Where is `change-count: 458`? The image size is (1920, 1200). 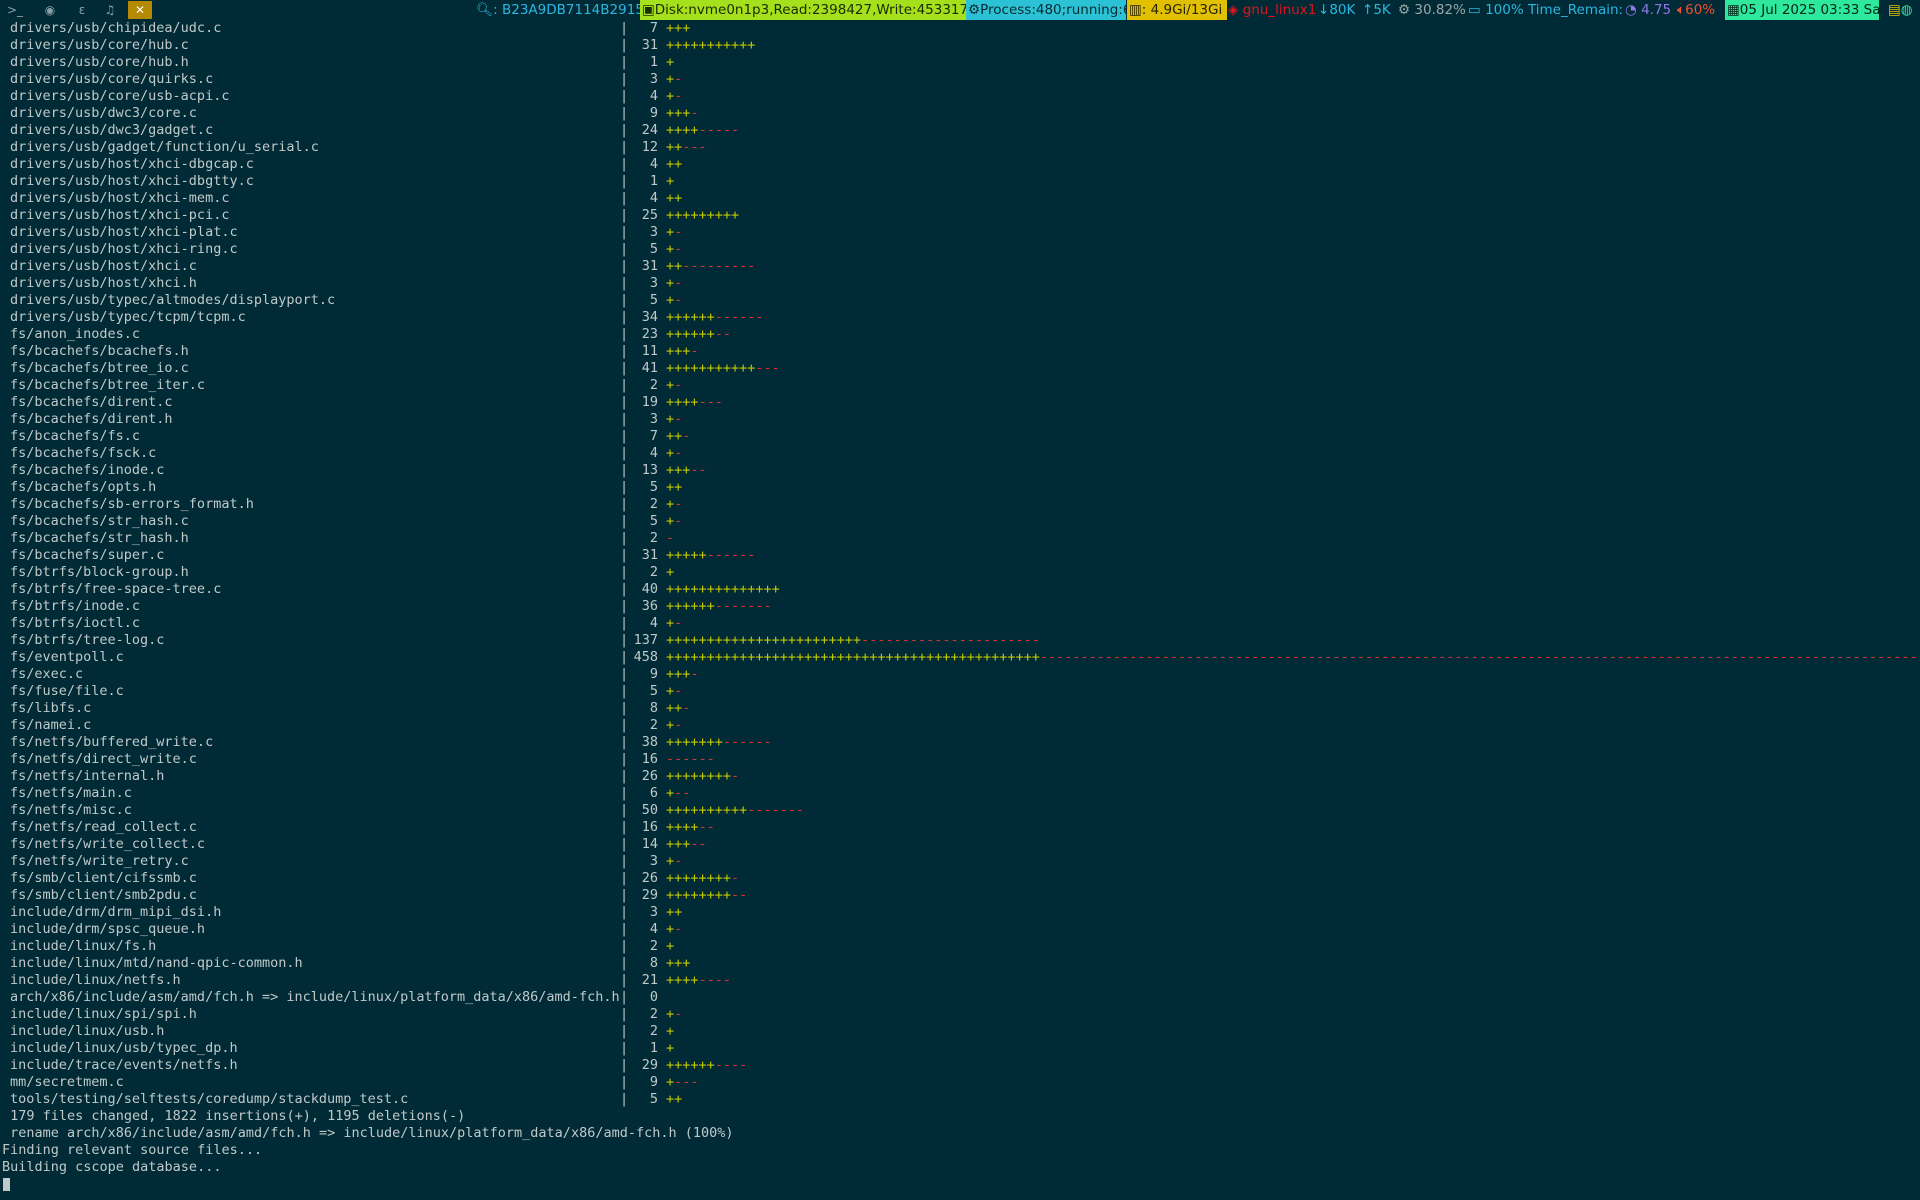 change-count: 458 is located at coordinates (645, 657).